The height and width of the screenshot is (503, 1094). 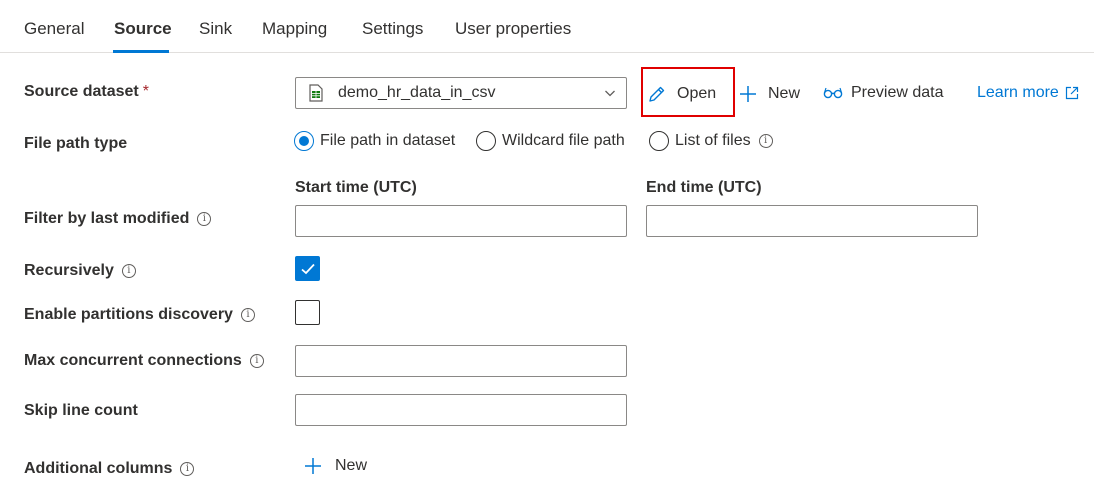 I want to click on source-dataset-select: demo_hr_data_in_csv, so click(x=461, y=93).